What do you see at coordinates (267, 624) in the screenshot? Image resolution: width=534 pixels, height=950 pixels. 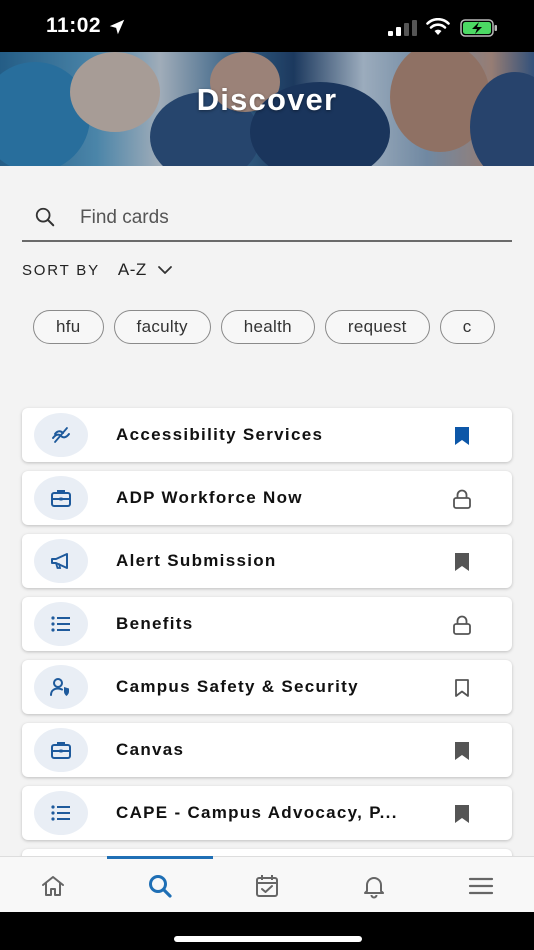 I see `card-row-benefits: Benefits` at bounding box center [267, 624].